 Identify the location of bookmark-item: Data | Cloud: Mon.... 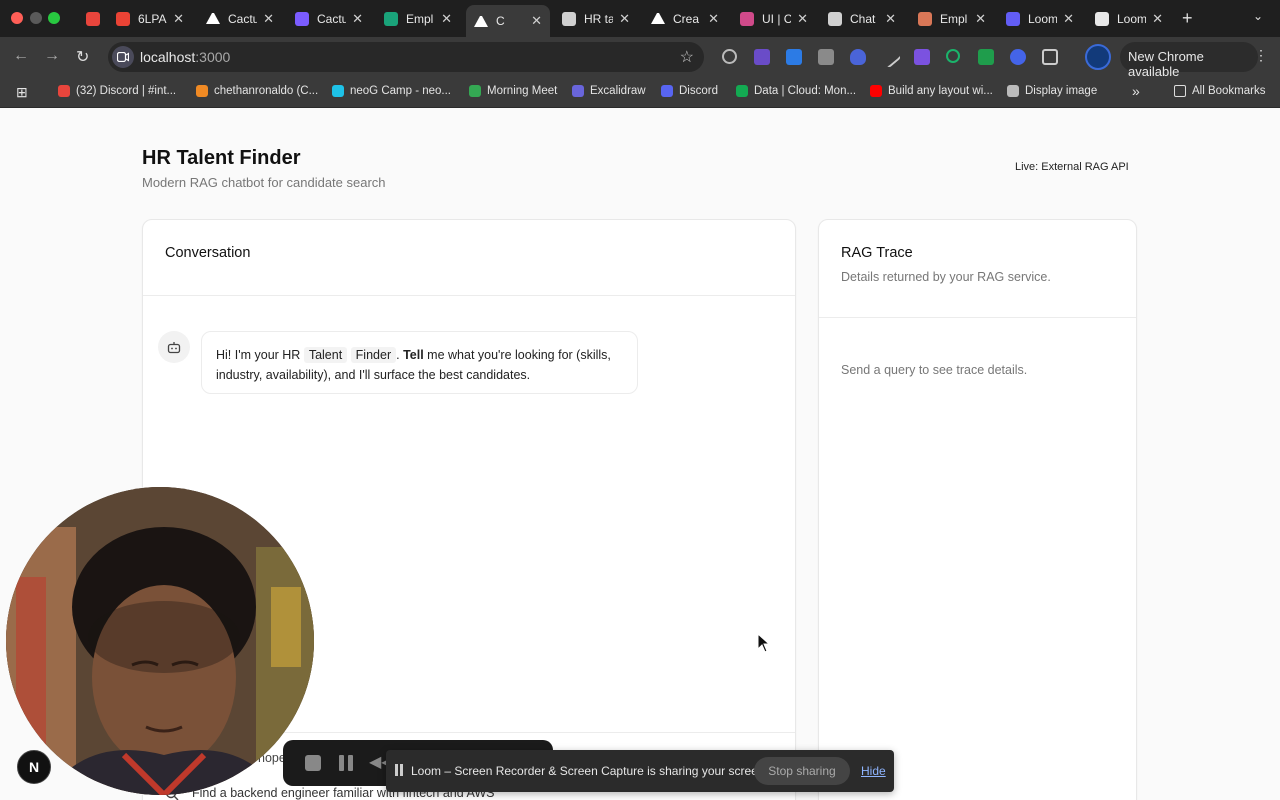
(796, 91).